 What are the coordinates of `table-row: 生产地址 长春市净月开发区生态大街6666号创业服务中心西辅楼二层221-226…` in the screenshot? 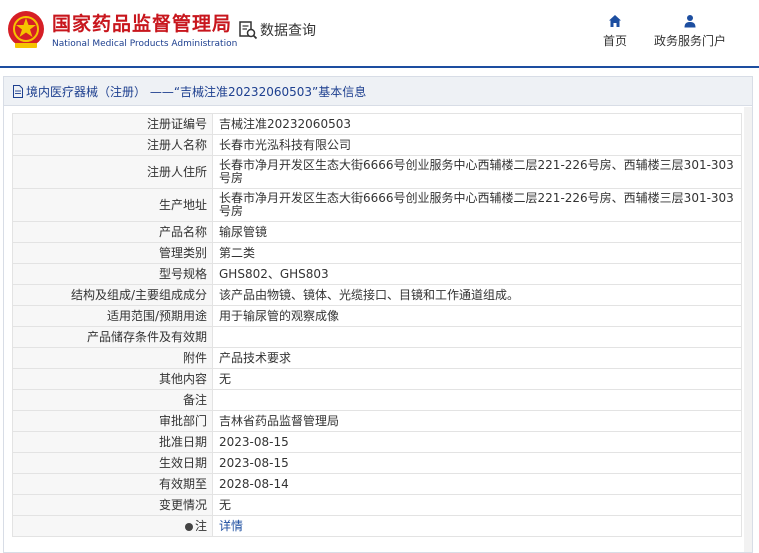 It's located at (377, 205).